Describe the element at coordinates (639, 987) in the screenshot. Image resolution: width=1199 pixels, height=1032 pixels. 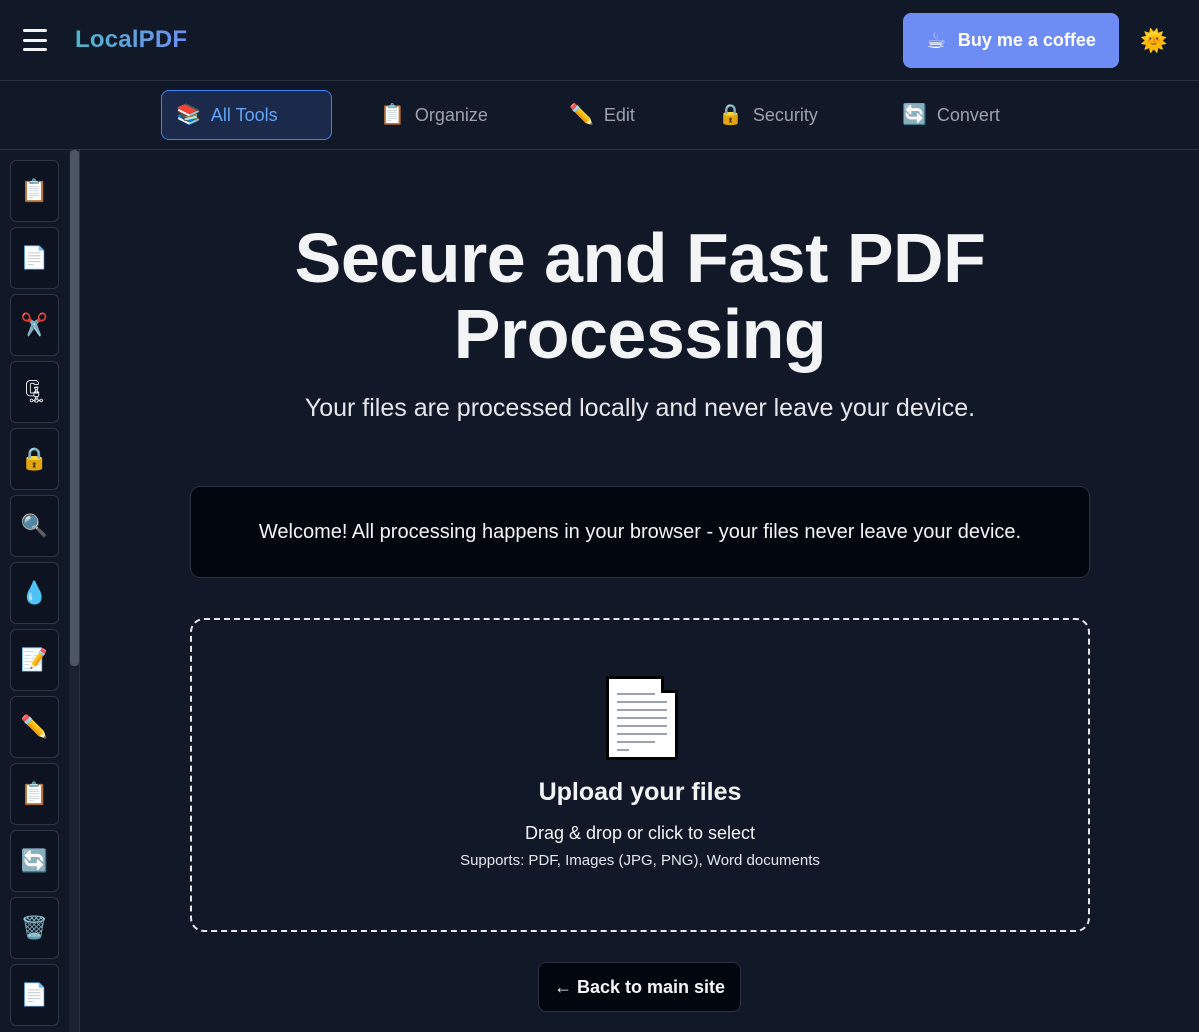
I see `back-to-main-site-button: ← Back to main site` at that location.